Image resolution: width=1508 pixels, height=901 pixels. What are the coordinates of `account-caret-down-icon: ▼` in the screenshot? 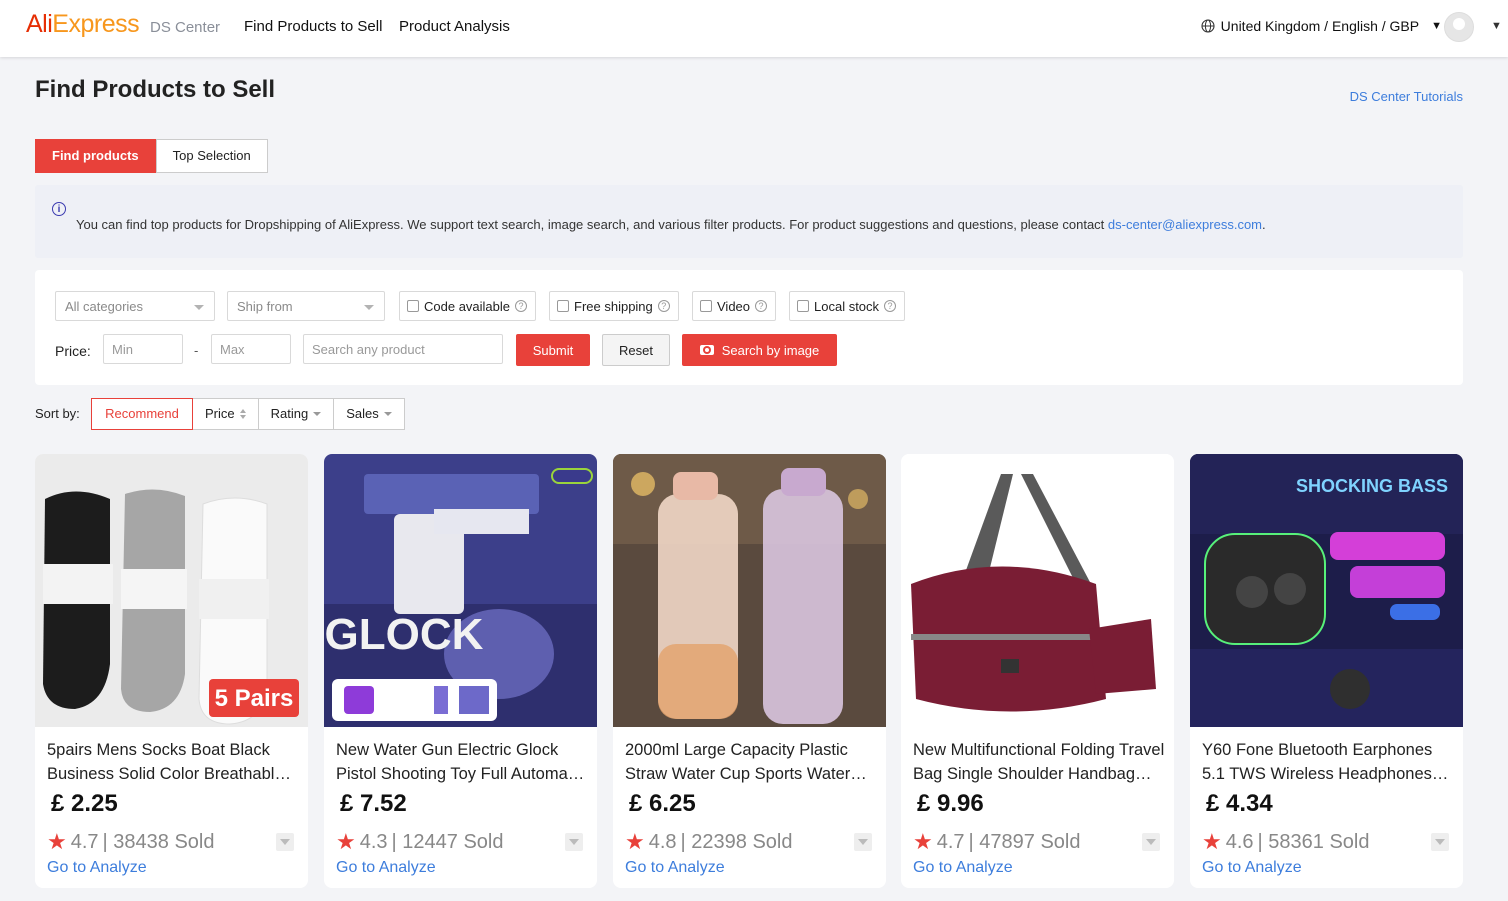 It's located at (1496, 26).